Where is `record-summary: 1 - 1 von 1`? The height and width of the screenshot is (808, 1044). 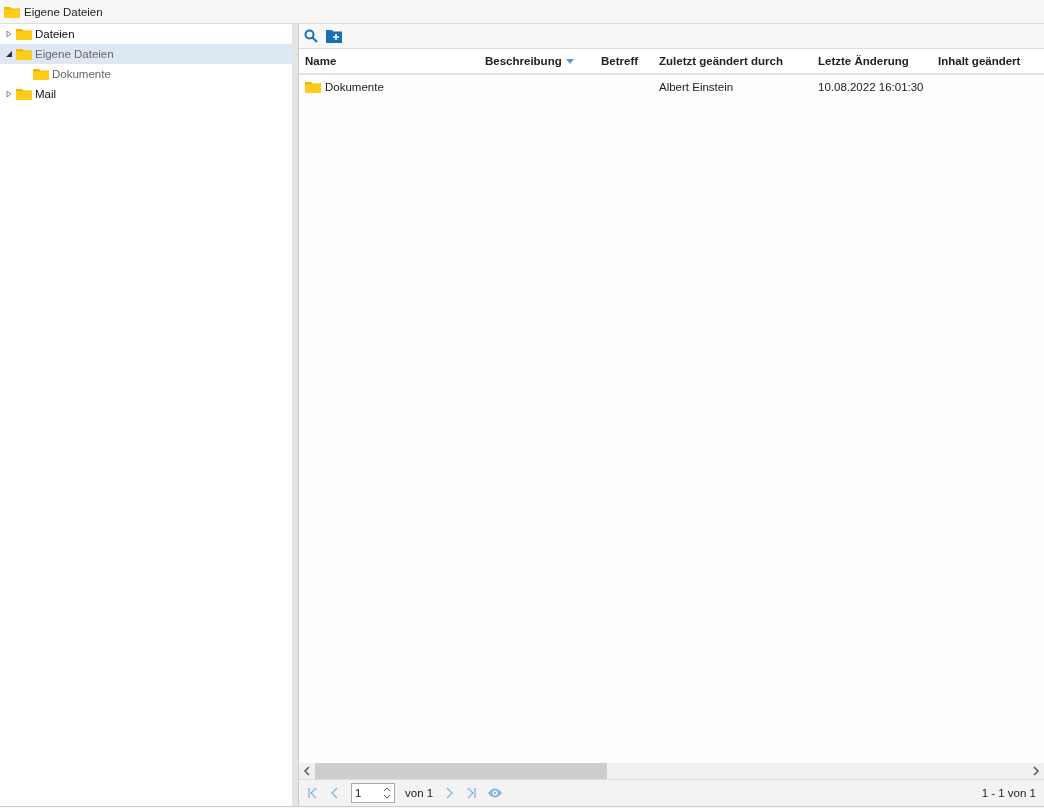
record-summary: 1 - 1 von 1 is located at coordinates (1008, 793).